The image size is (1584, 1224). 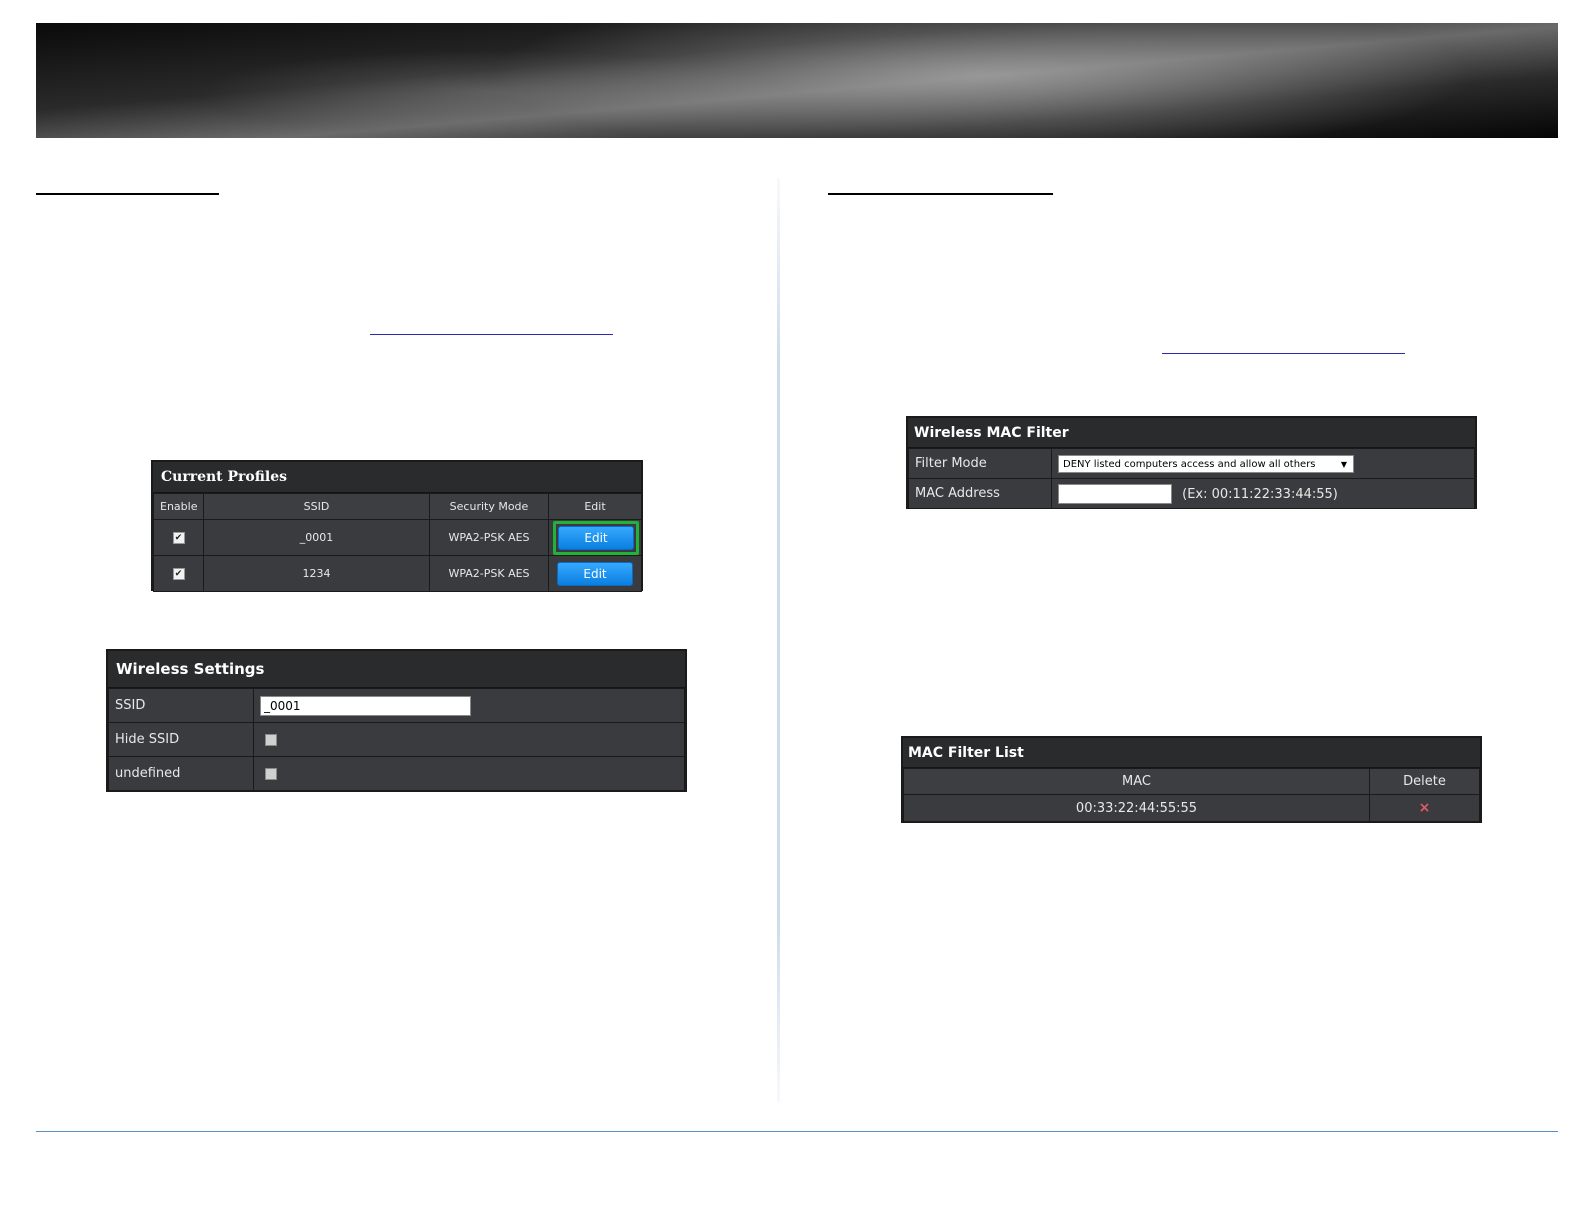 What do you see at coordinates (1136, 808) in the screenshot?
I see `mac-entry: 00:33:22:44:55:55` at bounding box center [1136, 808].